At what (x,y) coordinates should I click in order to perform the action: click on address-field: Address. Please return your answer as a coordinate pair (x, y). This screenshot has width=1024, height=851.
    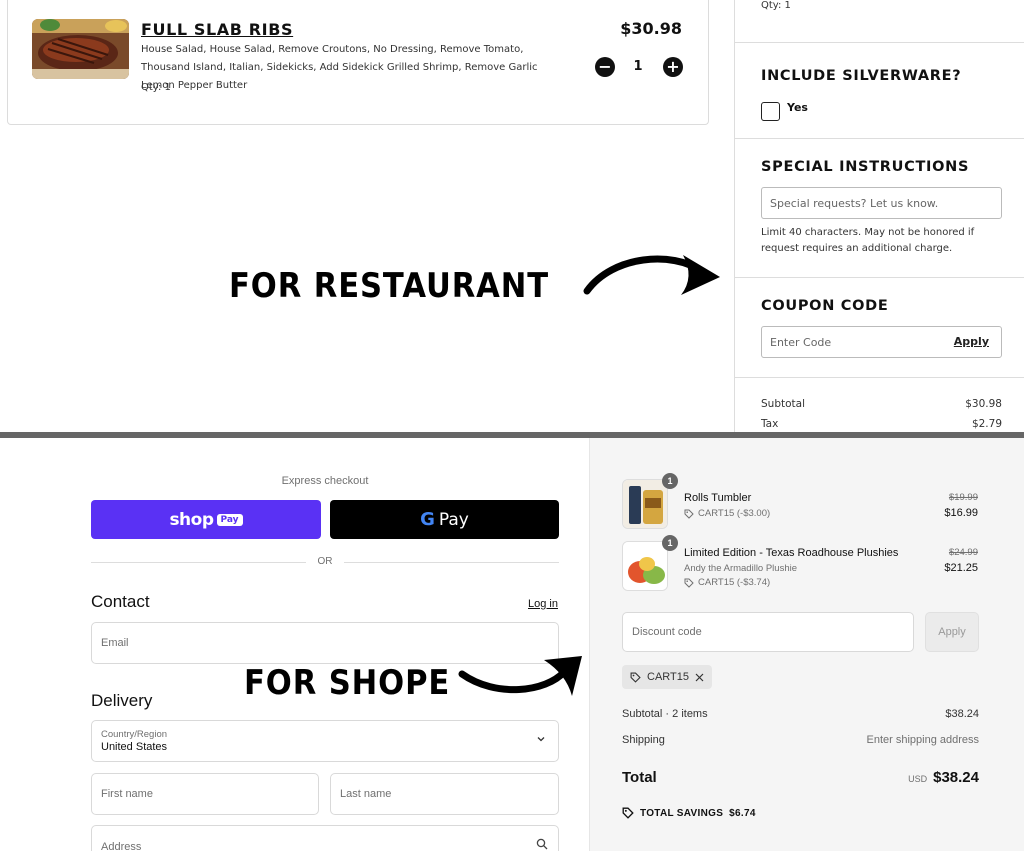
    Looking at the image, I should click on (325, 838).